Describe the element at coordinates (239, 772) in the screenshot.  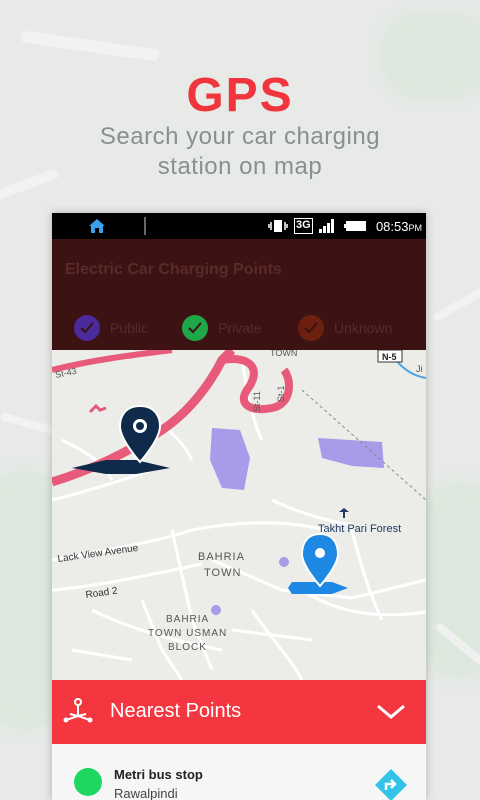
I see `list-item: Metri bus stop Rawalpindi` at that location.